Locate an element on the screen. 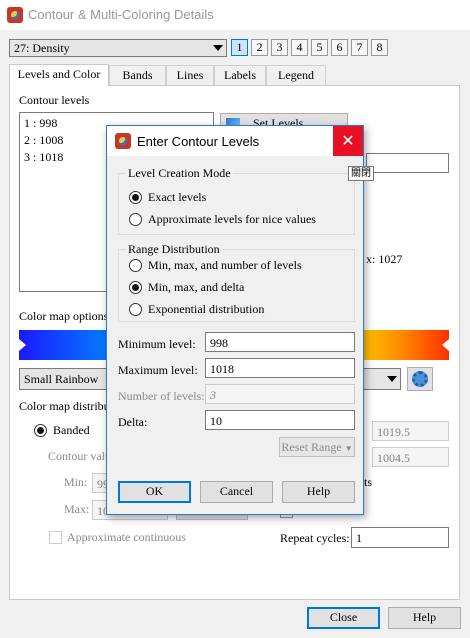 This screenshot has height=638, width=470. tab-levels-and-color: Levels and Color is located at coordinates (59, 75).